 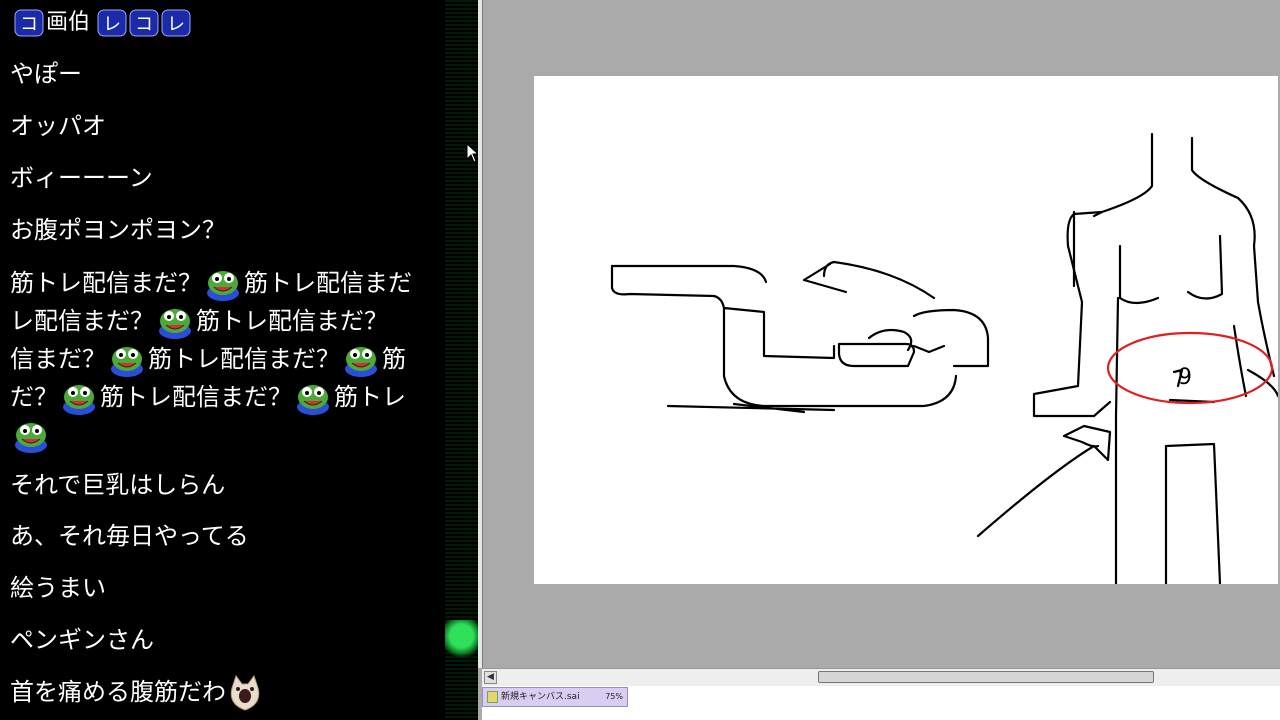 I want to click on chat-message: やぽー, so click(x=46, y=74).